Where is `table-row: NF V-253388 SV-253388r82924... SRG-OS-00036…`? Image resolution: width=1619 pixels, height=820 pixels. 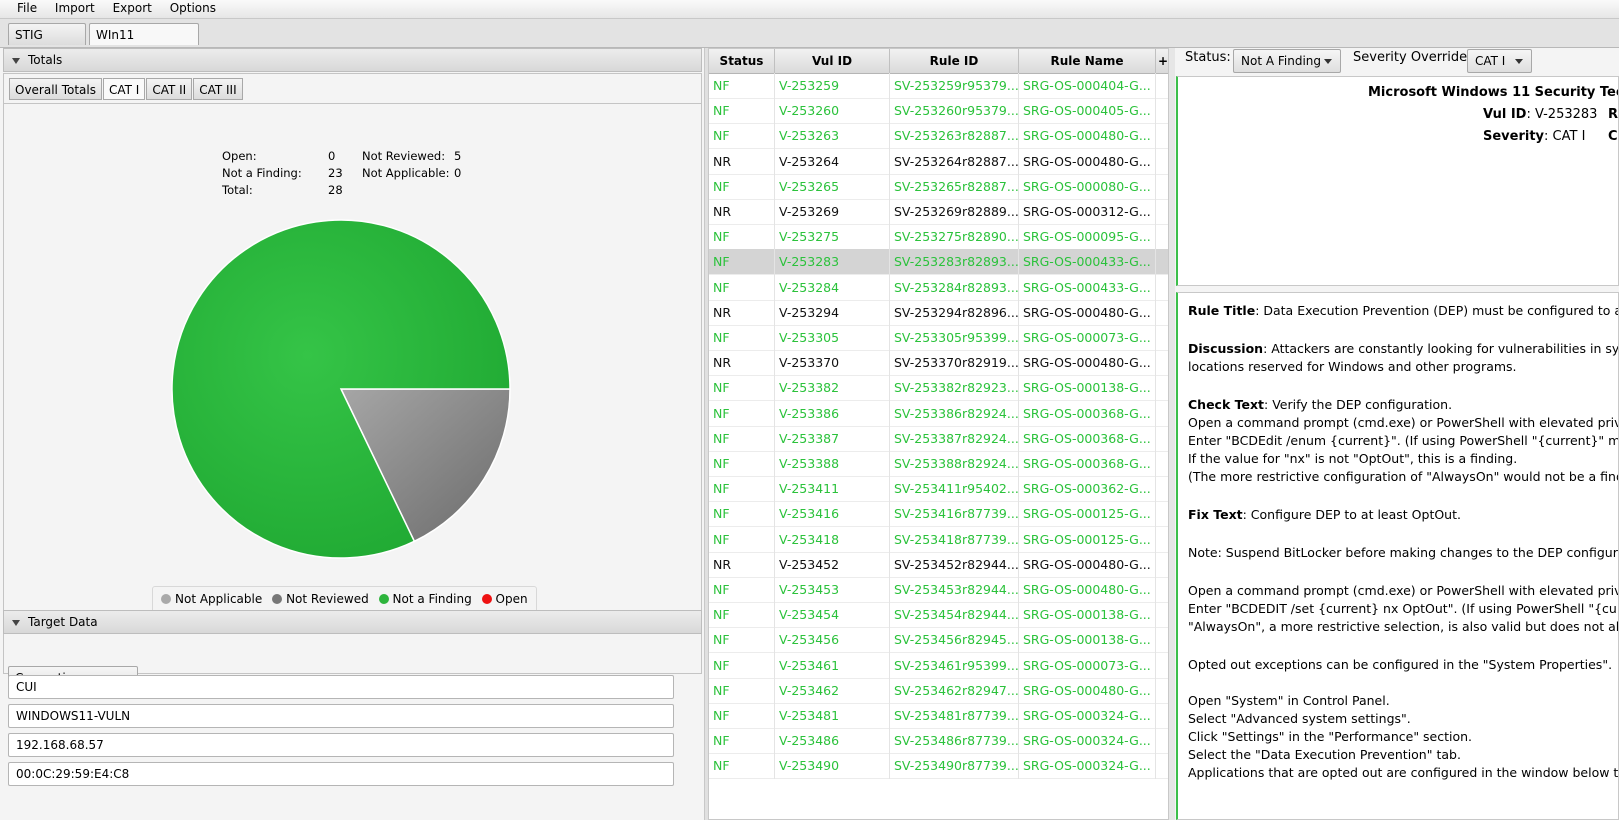
table-row: NF V-253388 SV-253388r82924... SRG-OS-00036… is located at coordinates (938, 464).